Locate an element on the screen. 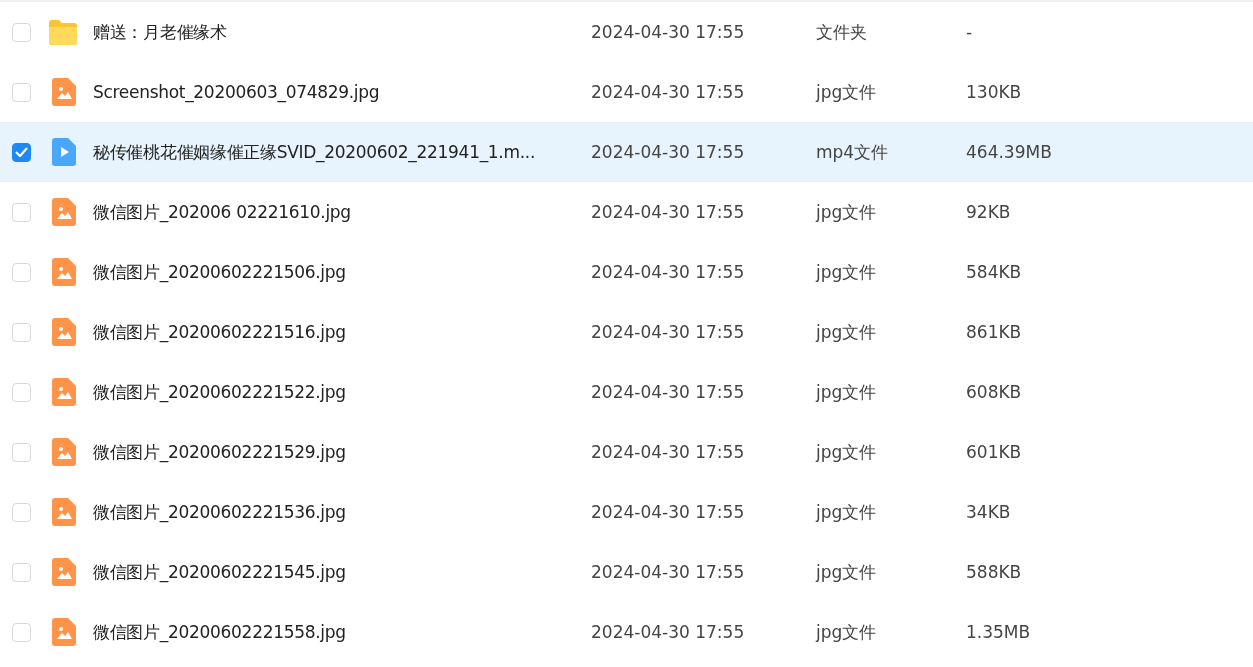 The image size is (1253, 667). video-file-icon is located at coordinates (64, 152).